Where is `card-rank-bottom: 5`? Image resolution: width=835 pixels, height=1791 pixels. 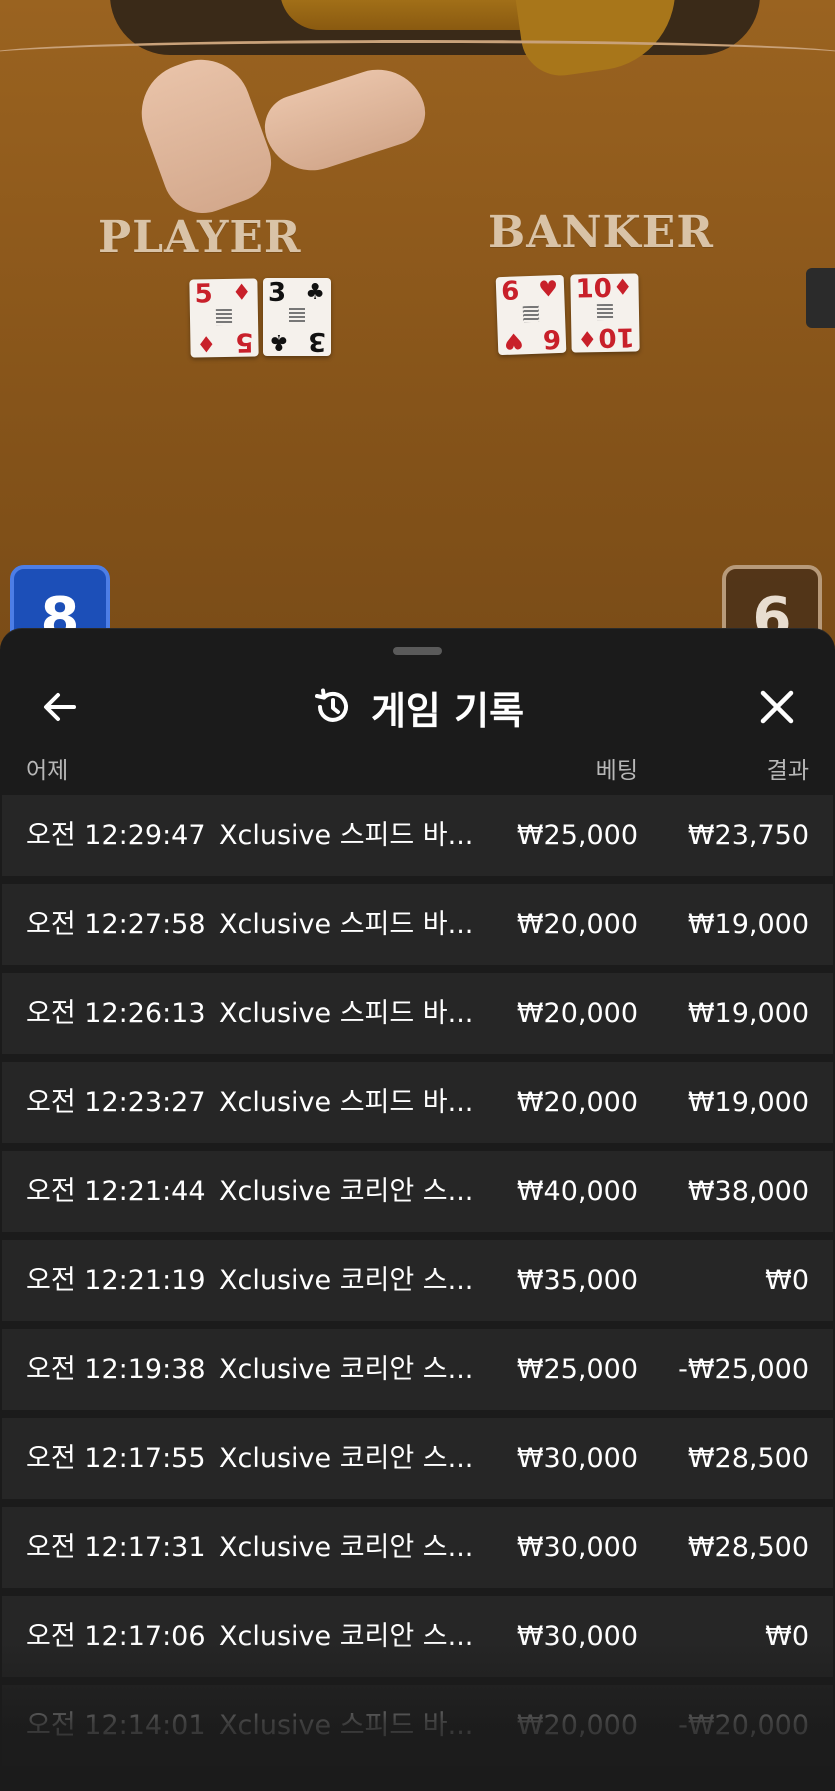 card-rank-bottom: 5 is located at coordinates (244, 341).